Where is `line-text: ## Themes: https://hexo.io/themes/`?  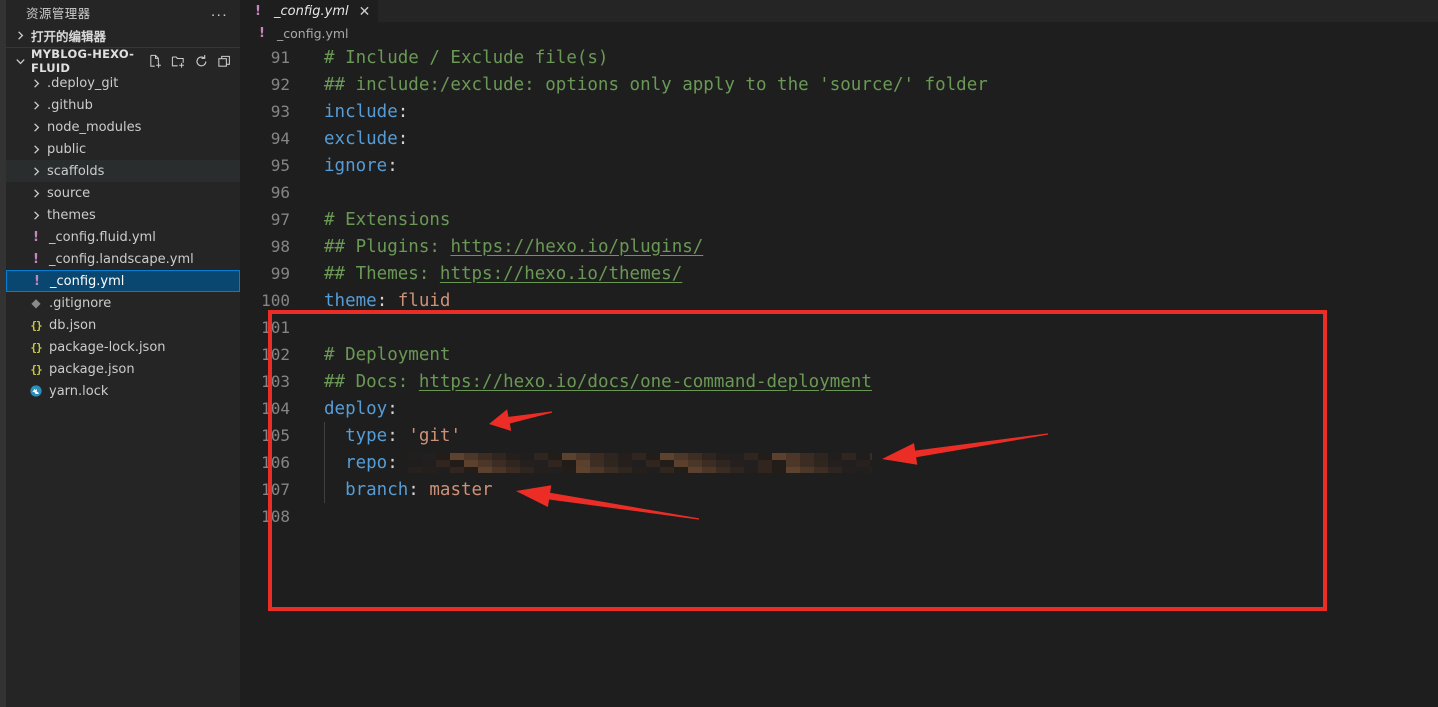 line-text: ## Themes: https://hexo.io/themes/ is located at coordinates (491, 274).